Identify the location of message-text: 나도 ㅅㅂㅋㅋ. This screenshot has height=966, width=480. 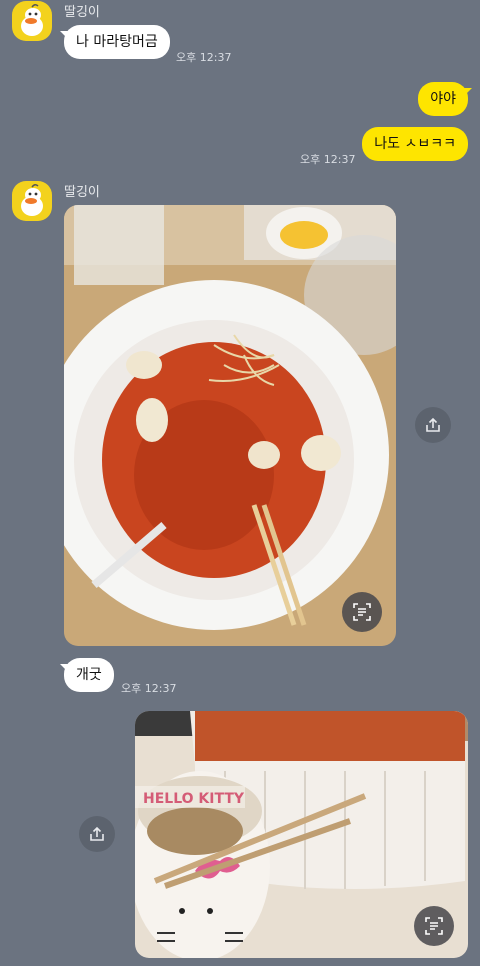
(415, 144).